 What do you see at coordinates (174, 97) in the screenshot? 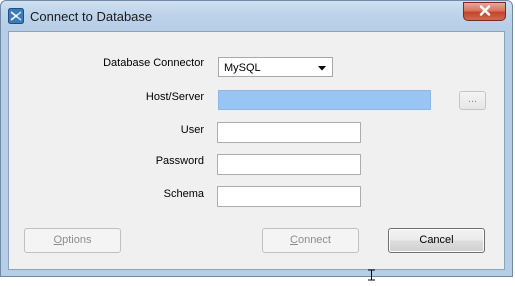
I see `host-server-label: Host/Server` at bounding box center [174, 97].